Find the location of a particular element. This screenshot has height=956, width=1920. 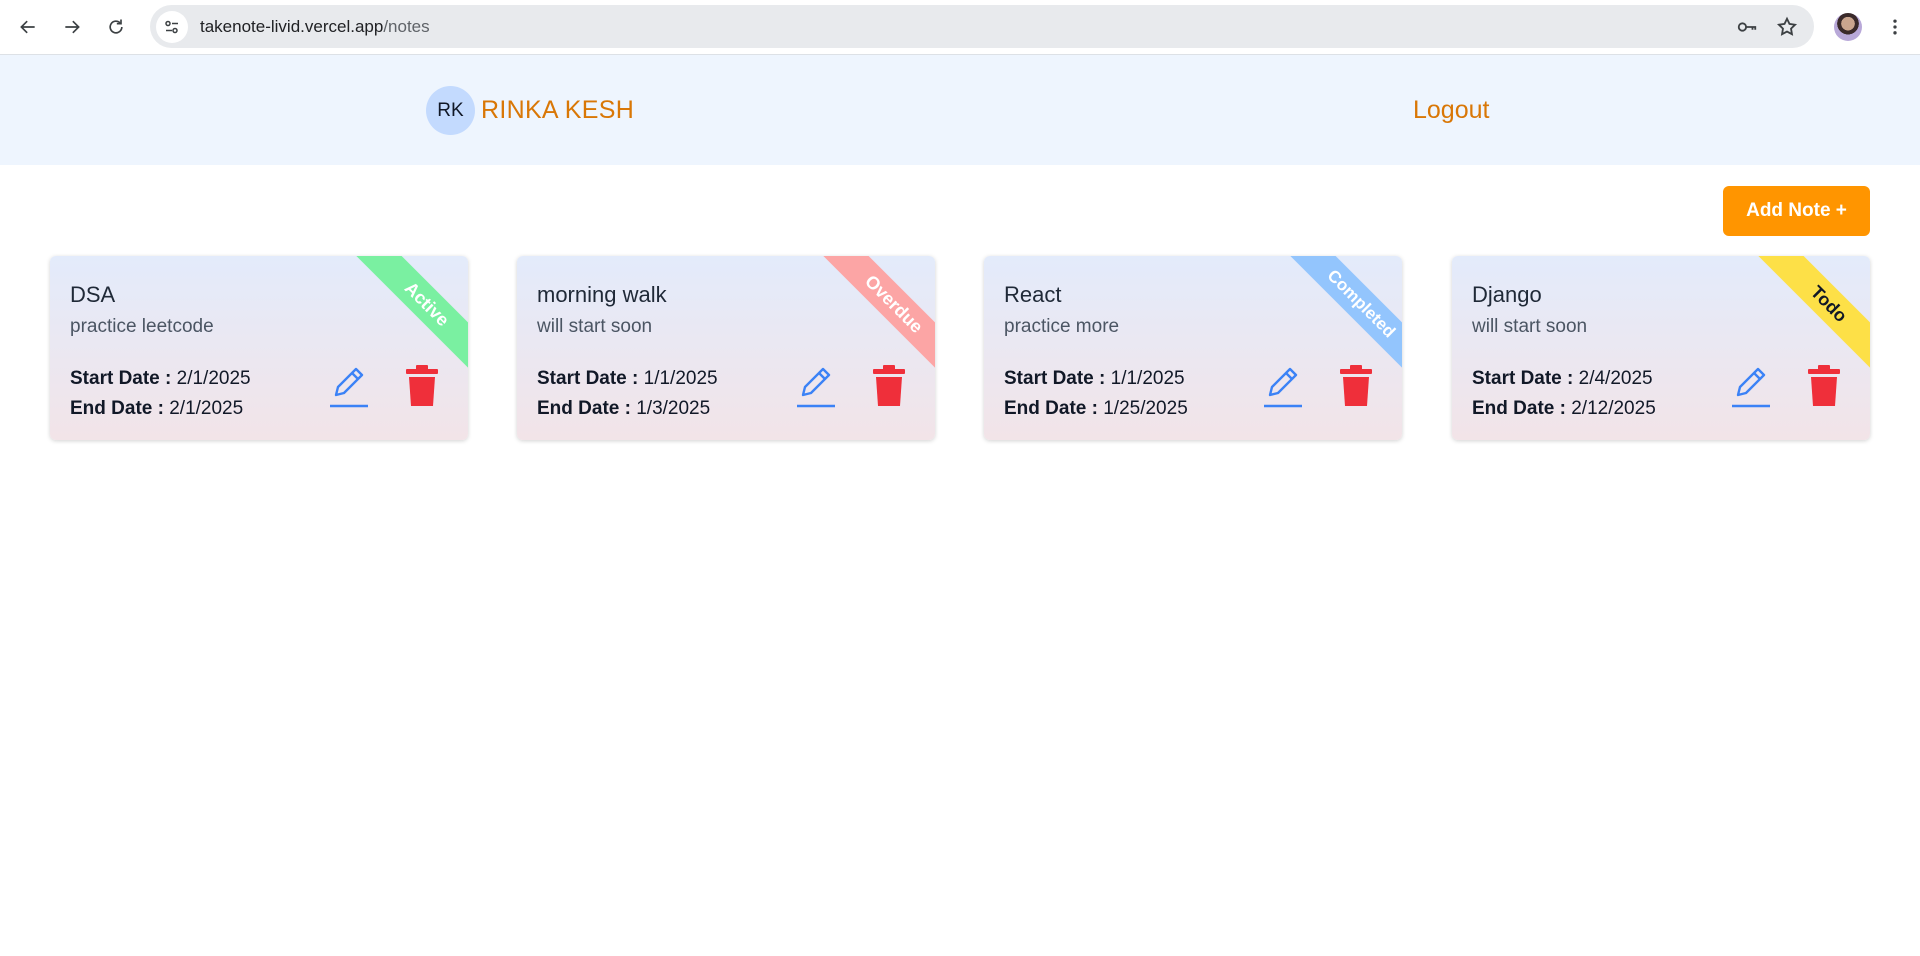

start-date-value: 2/4/2025 is located at coordinates (1615, 378).